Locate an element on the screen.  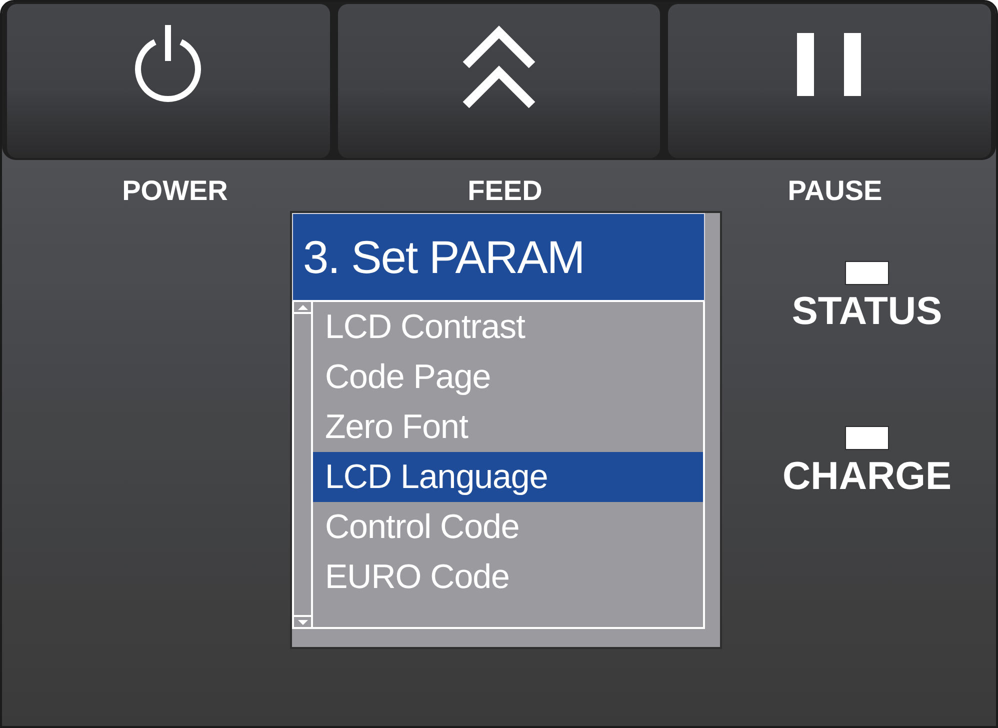
button-label: POWER is located at coordinates (175, 191).